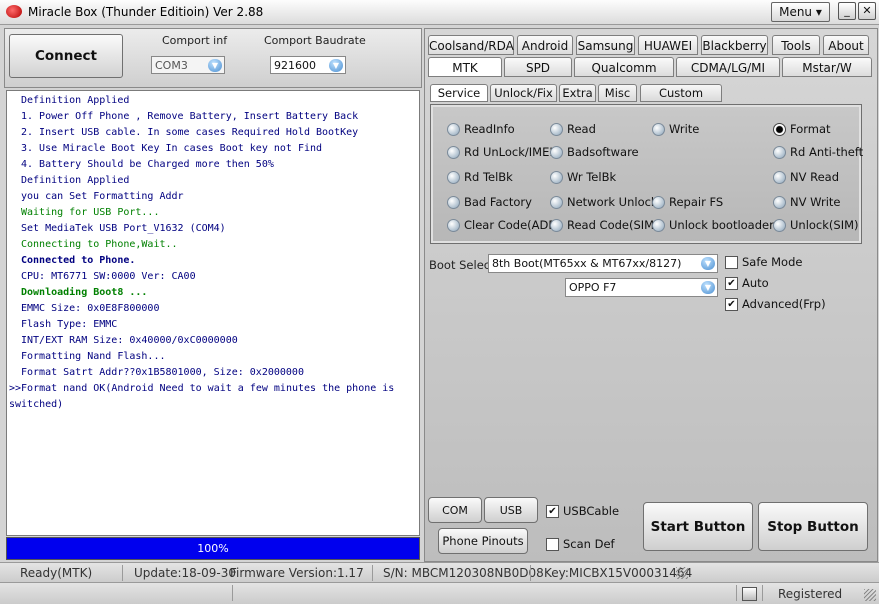  I want to click on comport-label: Comport inf, so click(195, 40).